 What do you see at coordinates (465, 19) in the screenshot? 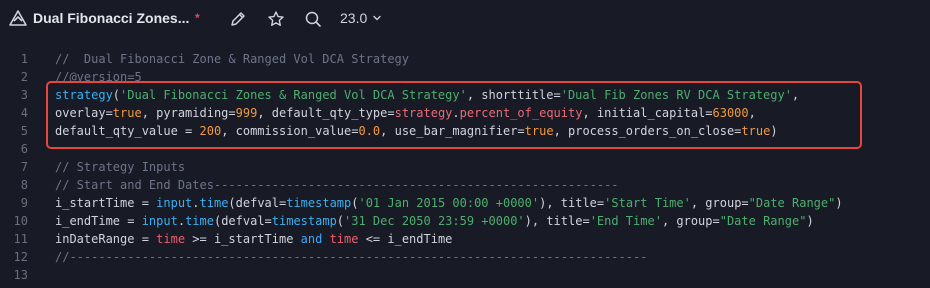
I see `editor-toolbar: Dual Fibonacci Zones... * 23.0` at bounding box center [465, 19].